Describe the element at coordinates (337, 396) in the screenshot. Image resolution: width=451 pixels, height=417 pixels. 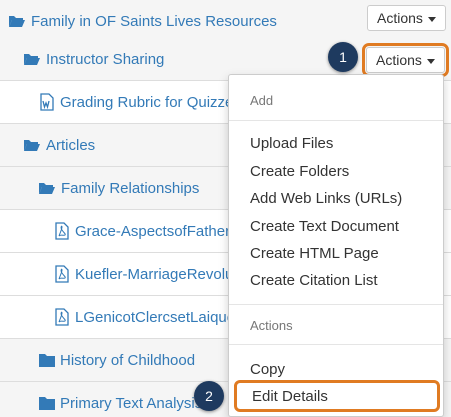
I see `menu-item-edit-details: Edit Details` at that location.